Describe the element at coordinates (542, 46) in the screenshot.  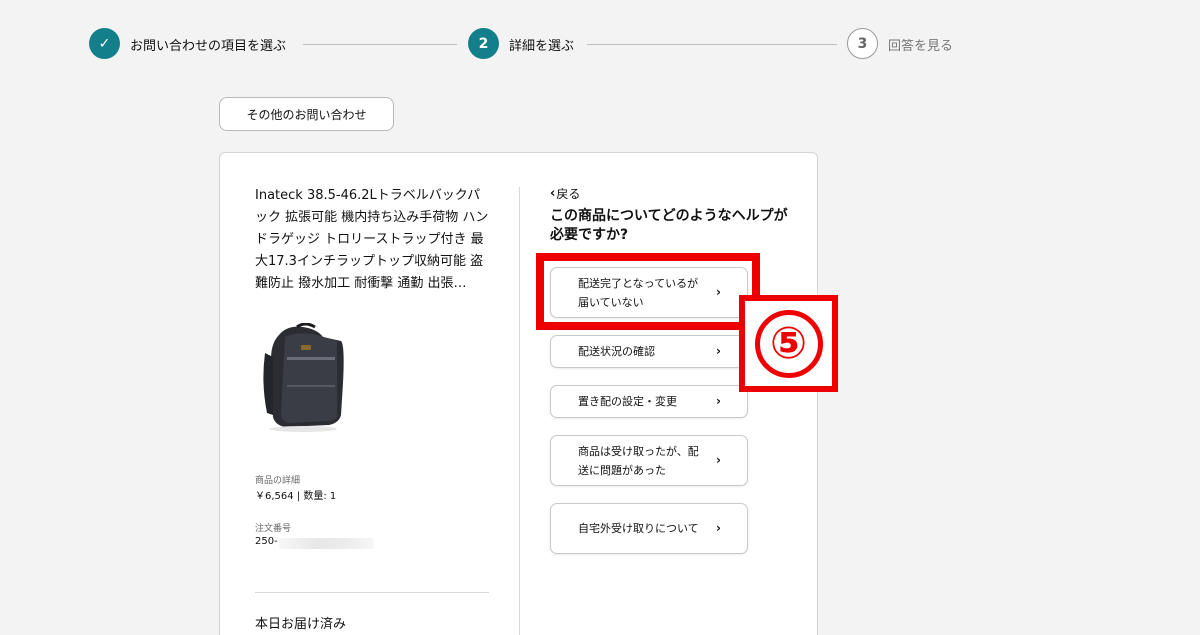
I see `step-2-label: 詳細を選ぶ` at that location.